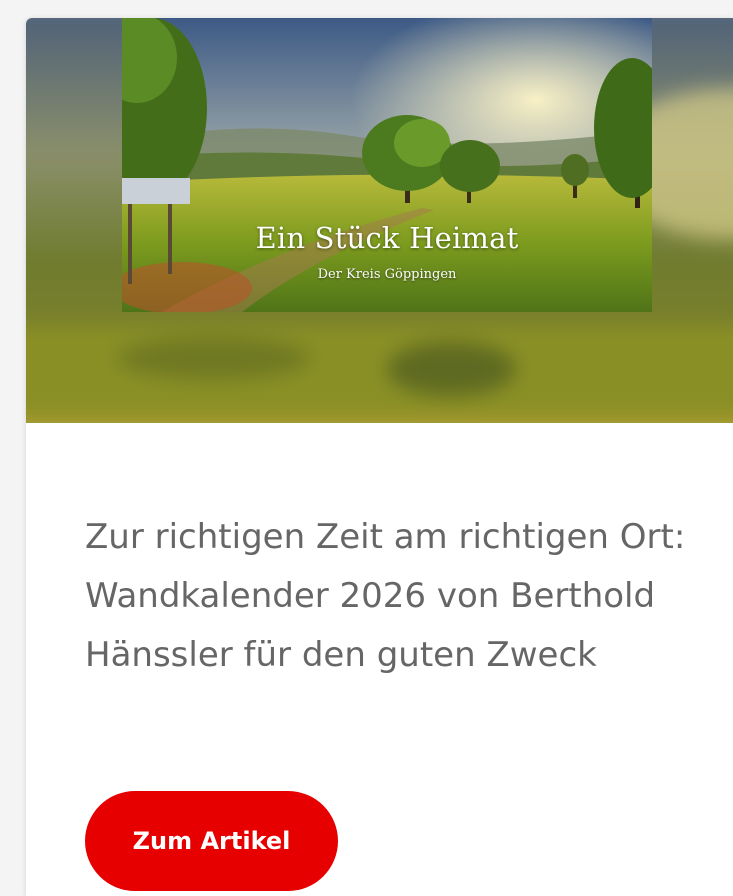  What do you see at coordinates (387, 238) in the screenshot?
I see `calendar-title: Ein Stück Heimat` at bounding box center [387, 238].